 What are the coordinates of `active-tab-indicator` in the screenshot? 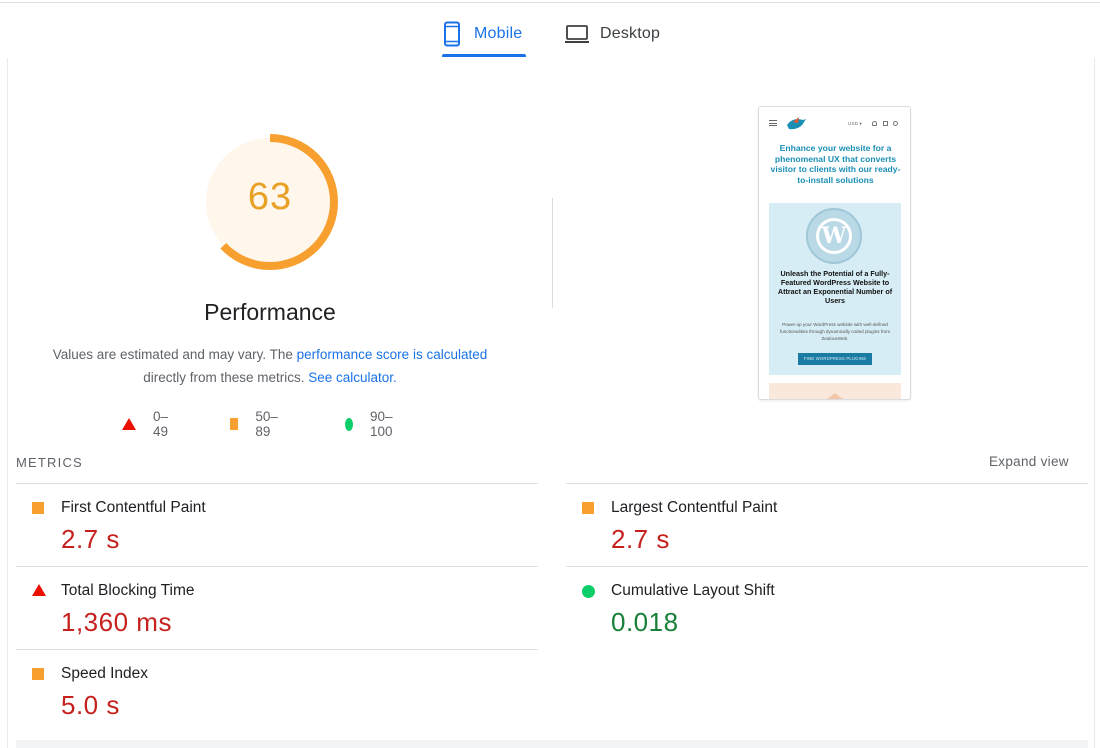 It's located at (484, 55).